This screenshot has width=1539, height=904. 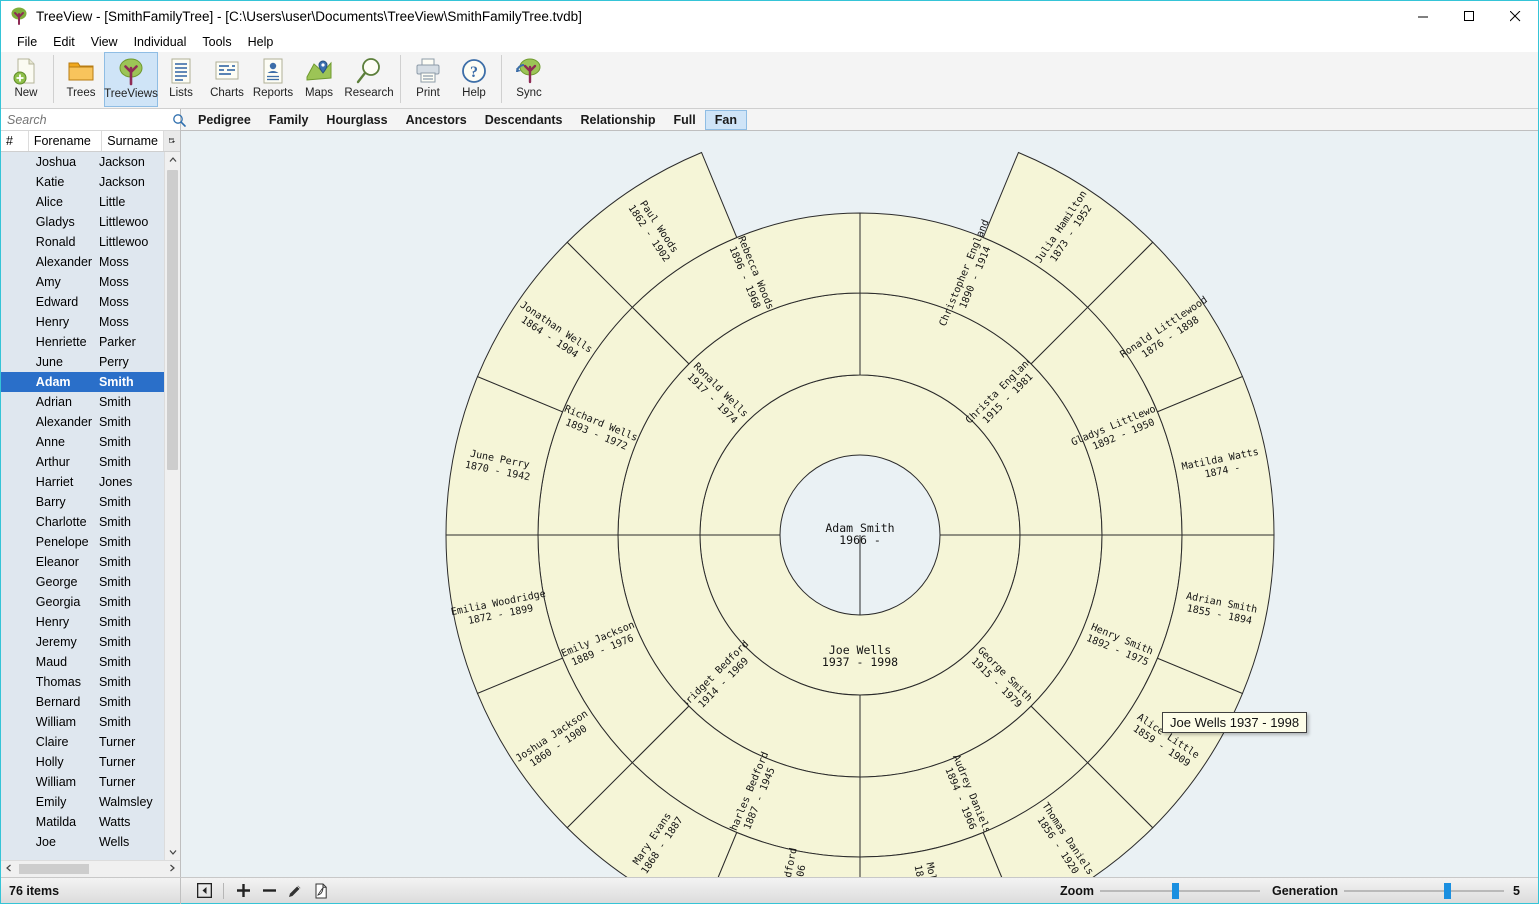 What do you see at coordinates (289, 120) in the screenshot?
I see `tab-family: Family` at bounding box center [289, 120].